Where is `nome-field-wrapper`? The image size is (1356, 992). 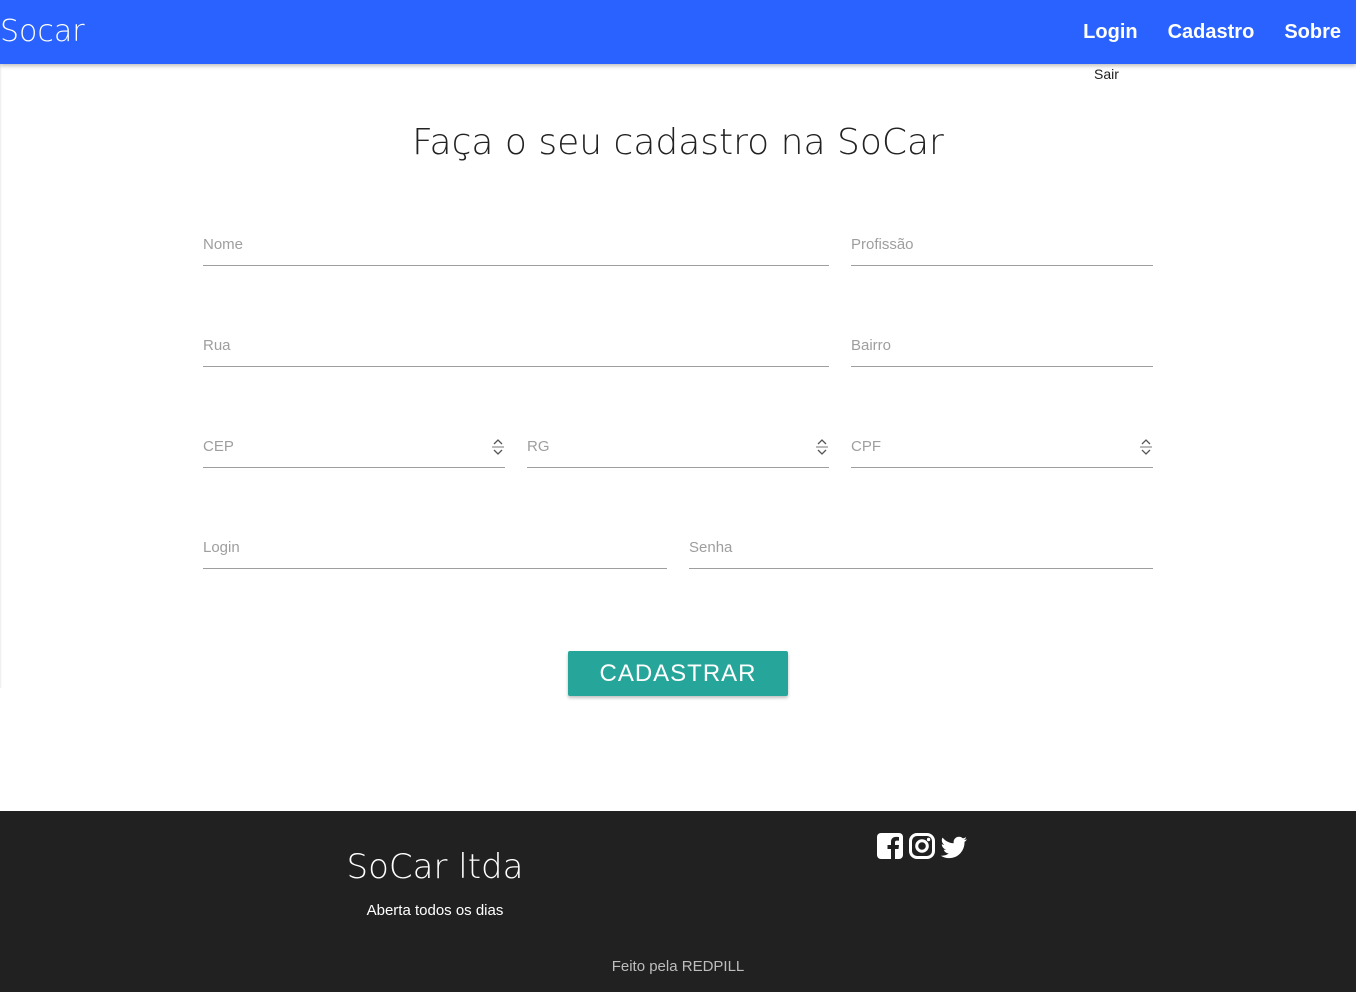 nome-field-wrapper is located at coordinates (516, 244).